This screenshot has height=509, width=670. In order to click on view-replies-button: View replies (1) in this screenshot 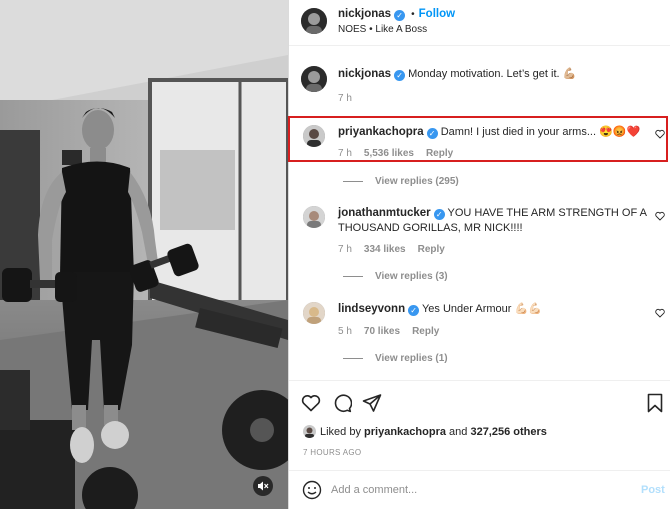, I will do `click(395, 358)`.